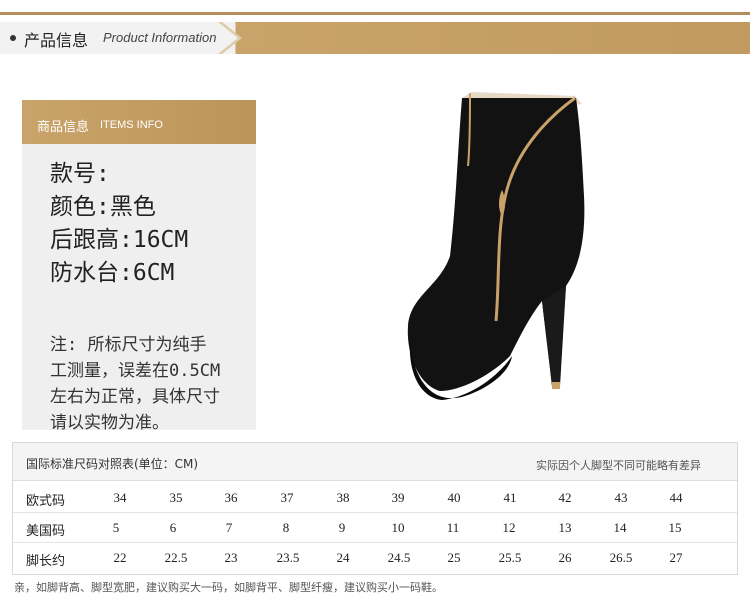 Image resolution: width=750 pixels, height=604 pixels. Describe the element at coordinates (120, 557) in the screenshot. I see `table-cell: 22` at that location.